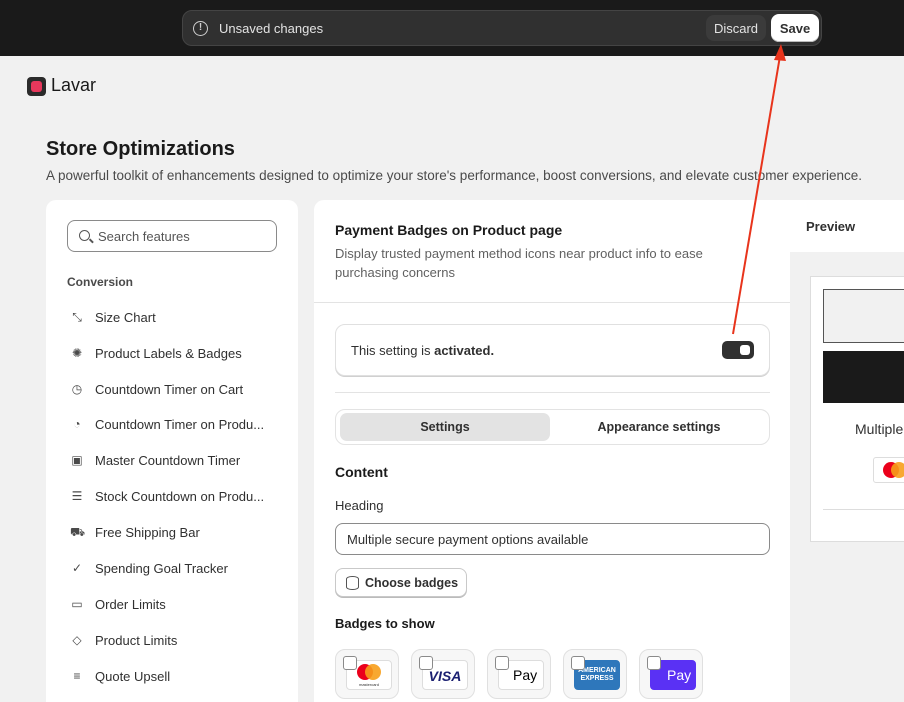 This screenshot has width=904, height=702. I want to click on sidebar-item-spending-goal: ✓ Spending Goal Tracker, so click(177, 569).